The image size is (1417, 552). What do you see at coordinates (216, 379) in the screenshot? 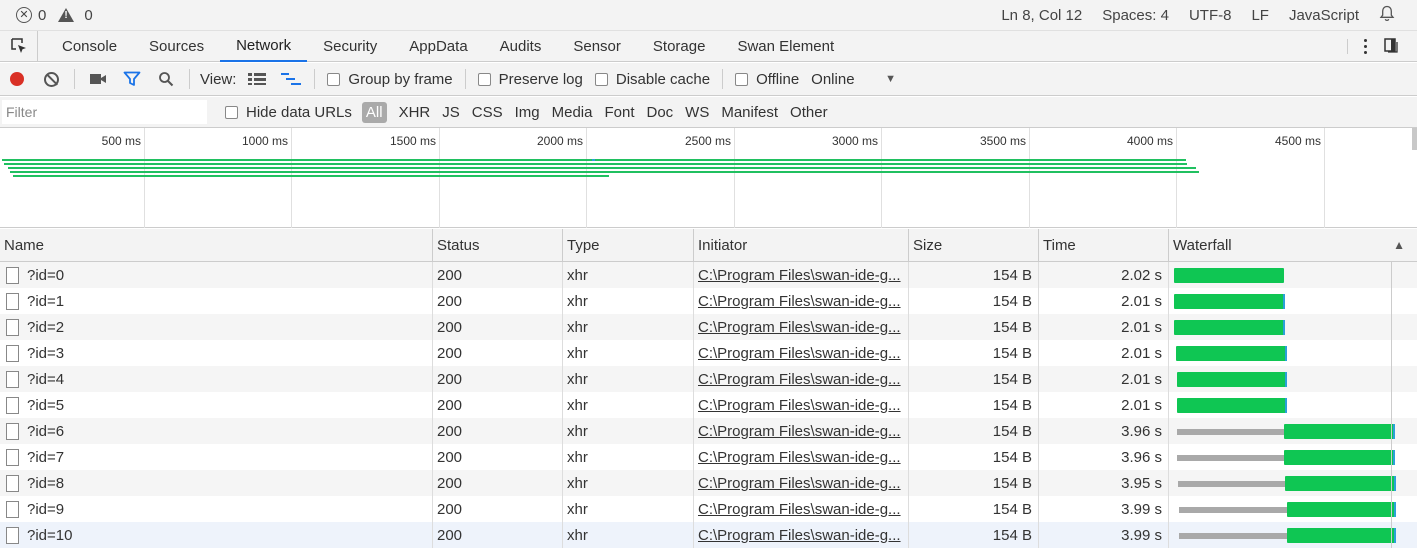
I see `request-name: ?id=4` at bounding box center [216, 379].